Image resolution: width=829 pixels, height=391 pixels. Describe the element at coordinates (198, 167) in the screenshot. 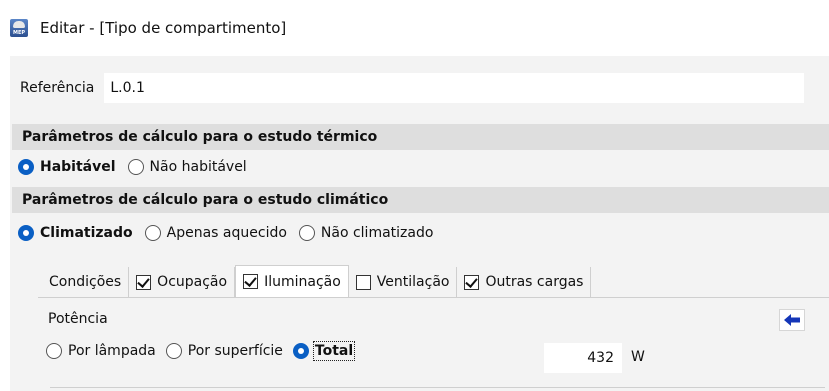

I see `radio-label: Não habitável` at that location.